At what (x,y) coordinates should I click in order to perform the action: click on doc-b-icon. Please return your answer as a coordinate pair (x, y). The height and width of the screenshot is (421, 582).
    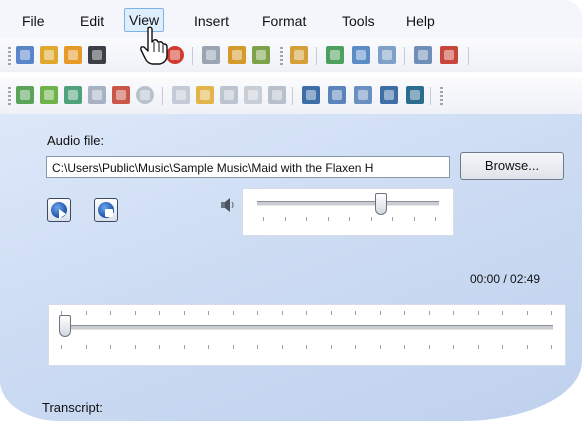
    Looking at the image, I should click on (311, 95).